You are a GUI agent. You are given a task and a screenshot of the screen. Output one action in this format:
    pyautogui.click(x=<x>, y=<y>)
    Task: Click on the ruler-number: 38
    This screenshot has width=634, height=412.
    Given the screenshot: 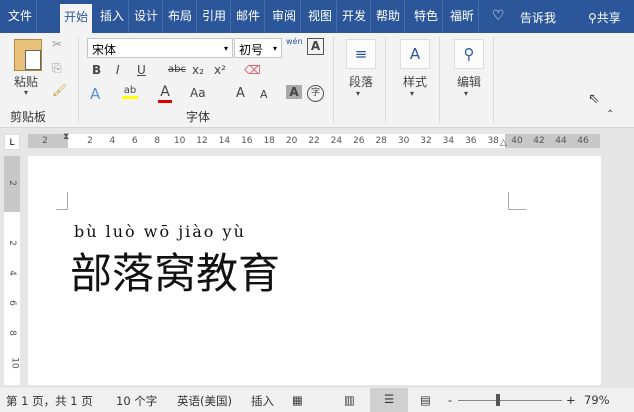 What is the action you would take?
    pyautogui.click(x=493, y=141)
    